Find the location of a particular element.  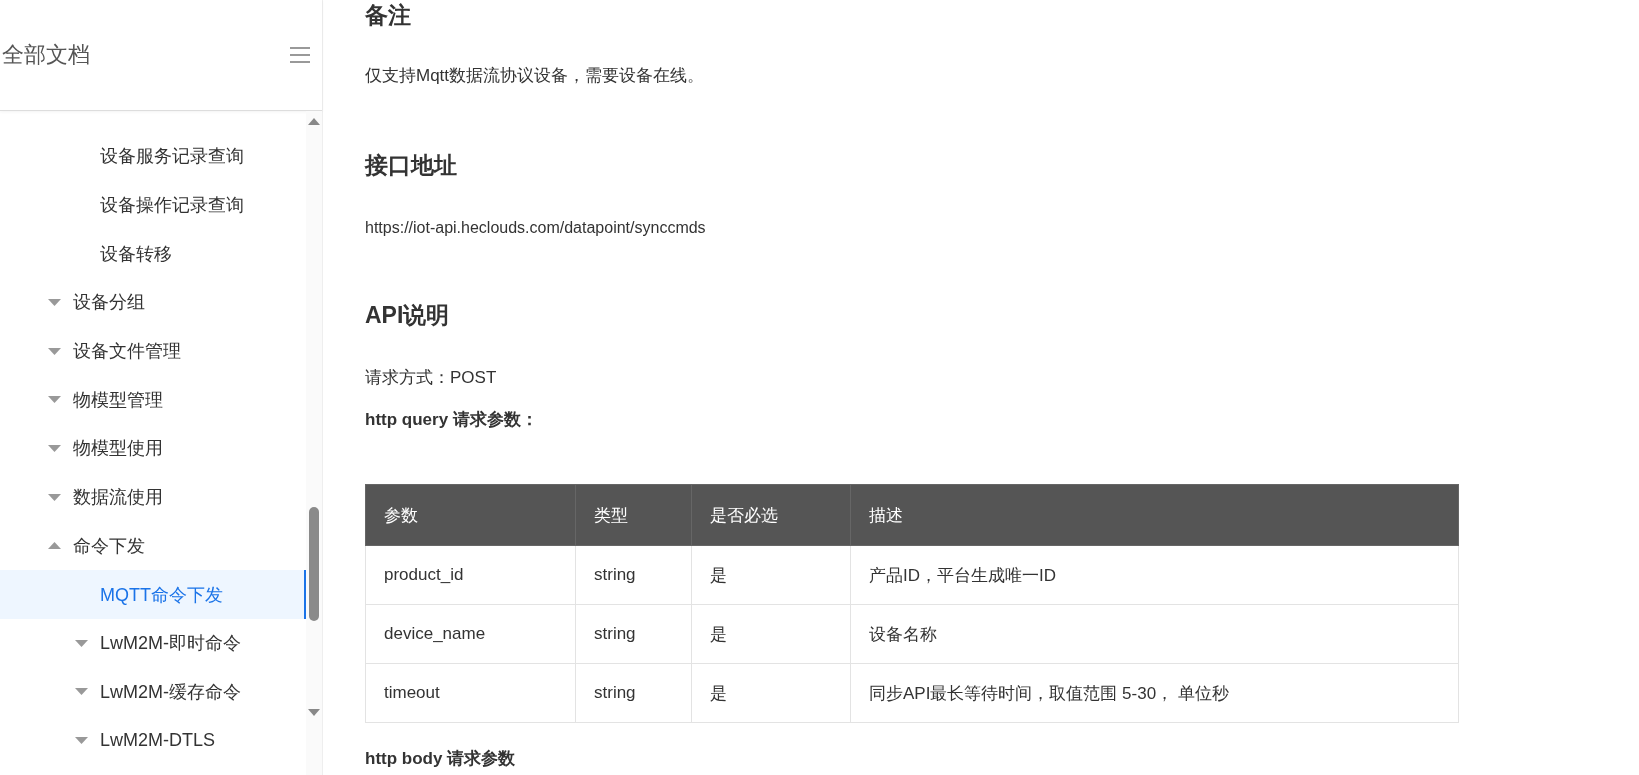

sidebar-item: 设备转移 is located at coordinates (153, 254).